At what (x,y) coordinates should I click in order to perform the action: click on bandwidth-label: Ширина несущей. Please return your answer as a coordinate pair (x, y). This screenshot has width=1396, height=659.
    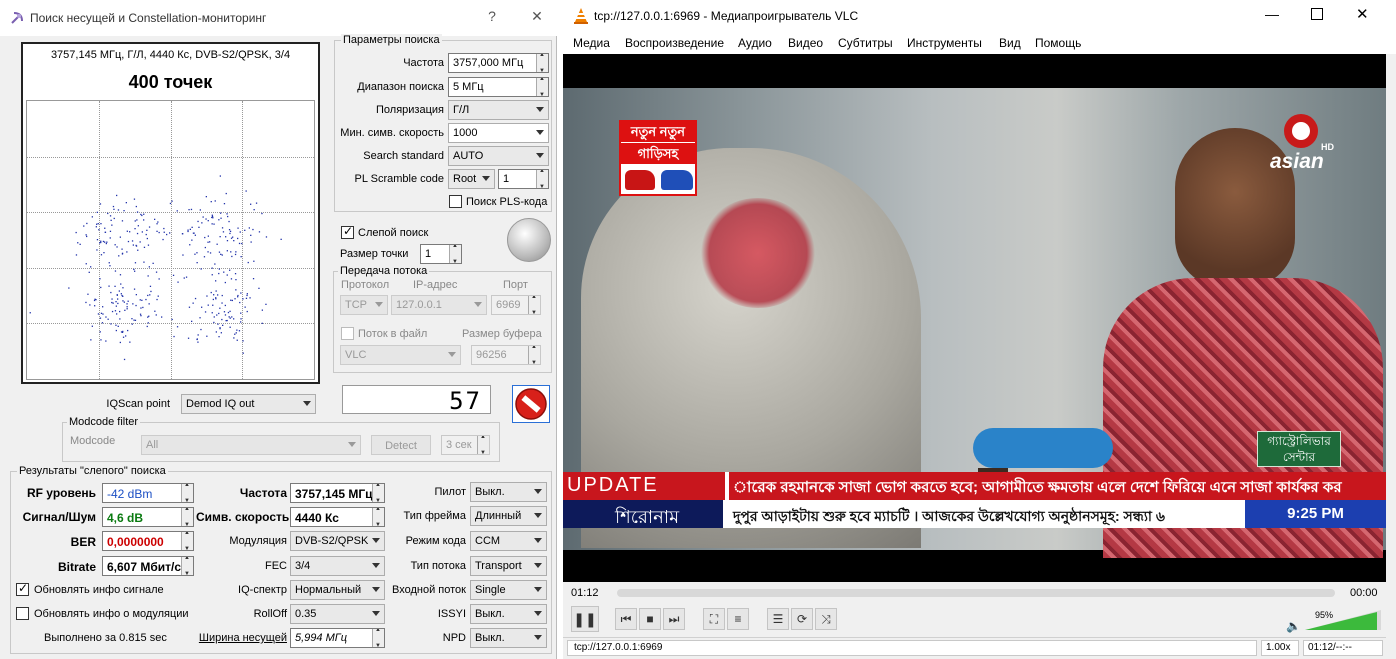
    Looking at the image, I should click on (242, 638).